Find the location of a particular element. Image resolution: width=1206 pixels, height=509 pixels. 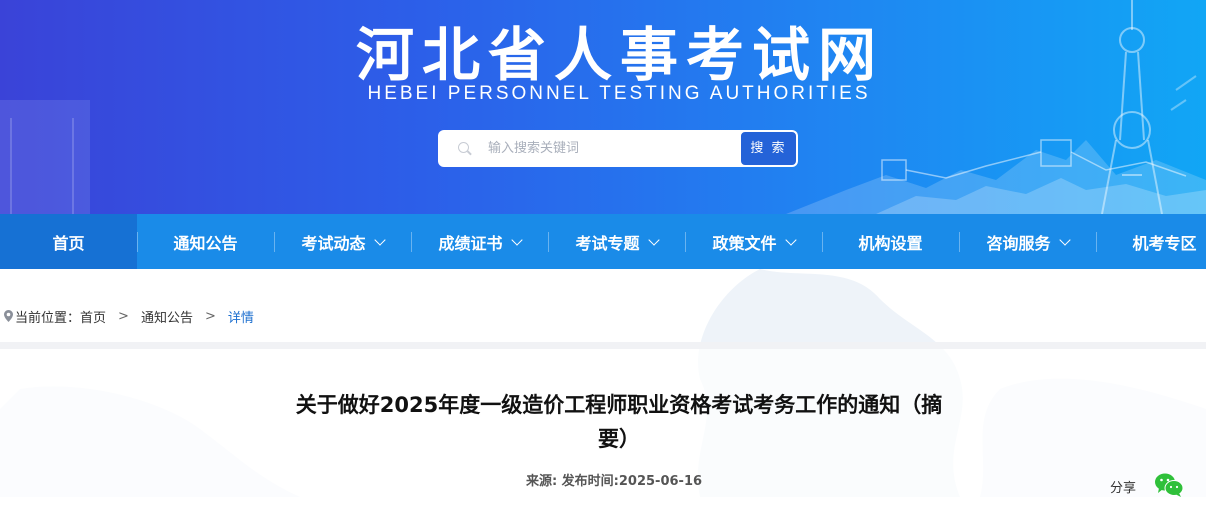

search-box: 搜 索 is located at coordinates (618, 148).